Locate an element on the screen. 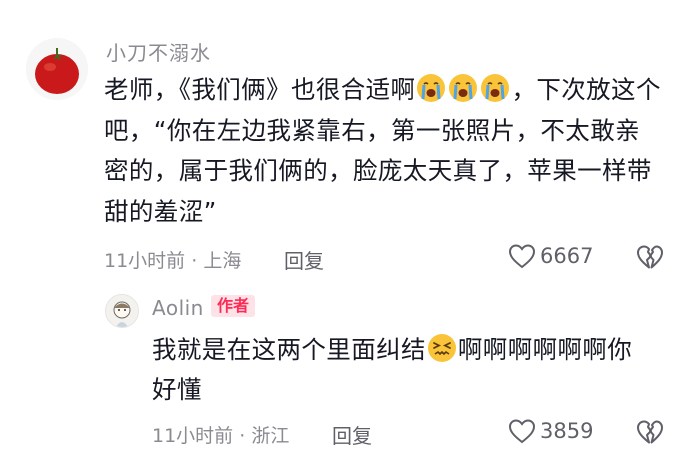 This screenshot has height=471, width=690. dislike-button is located at coordinates (650, 259).